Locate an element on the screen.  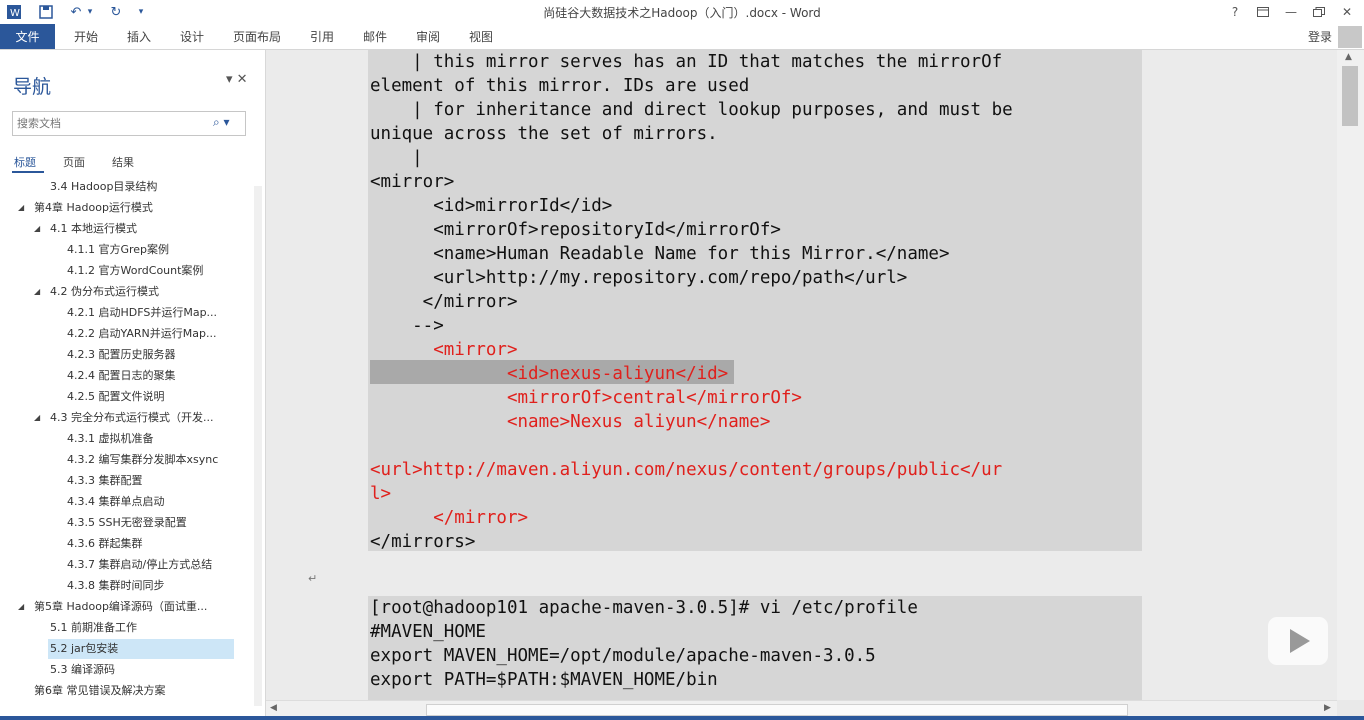
nav-heading-label: 4.1.1 官方Grep案例 is located at coordinates (118, 249).